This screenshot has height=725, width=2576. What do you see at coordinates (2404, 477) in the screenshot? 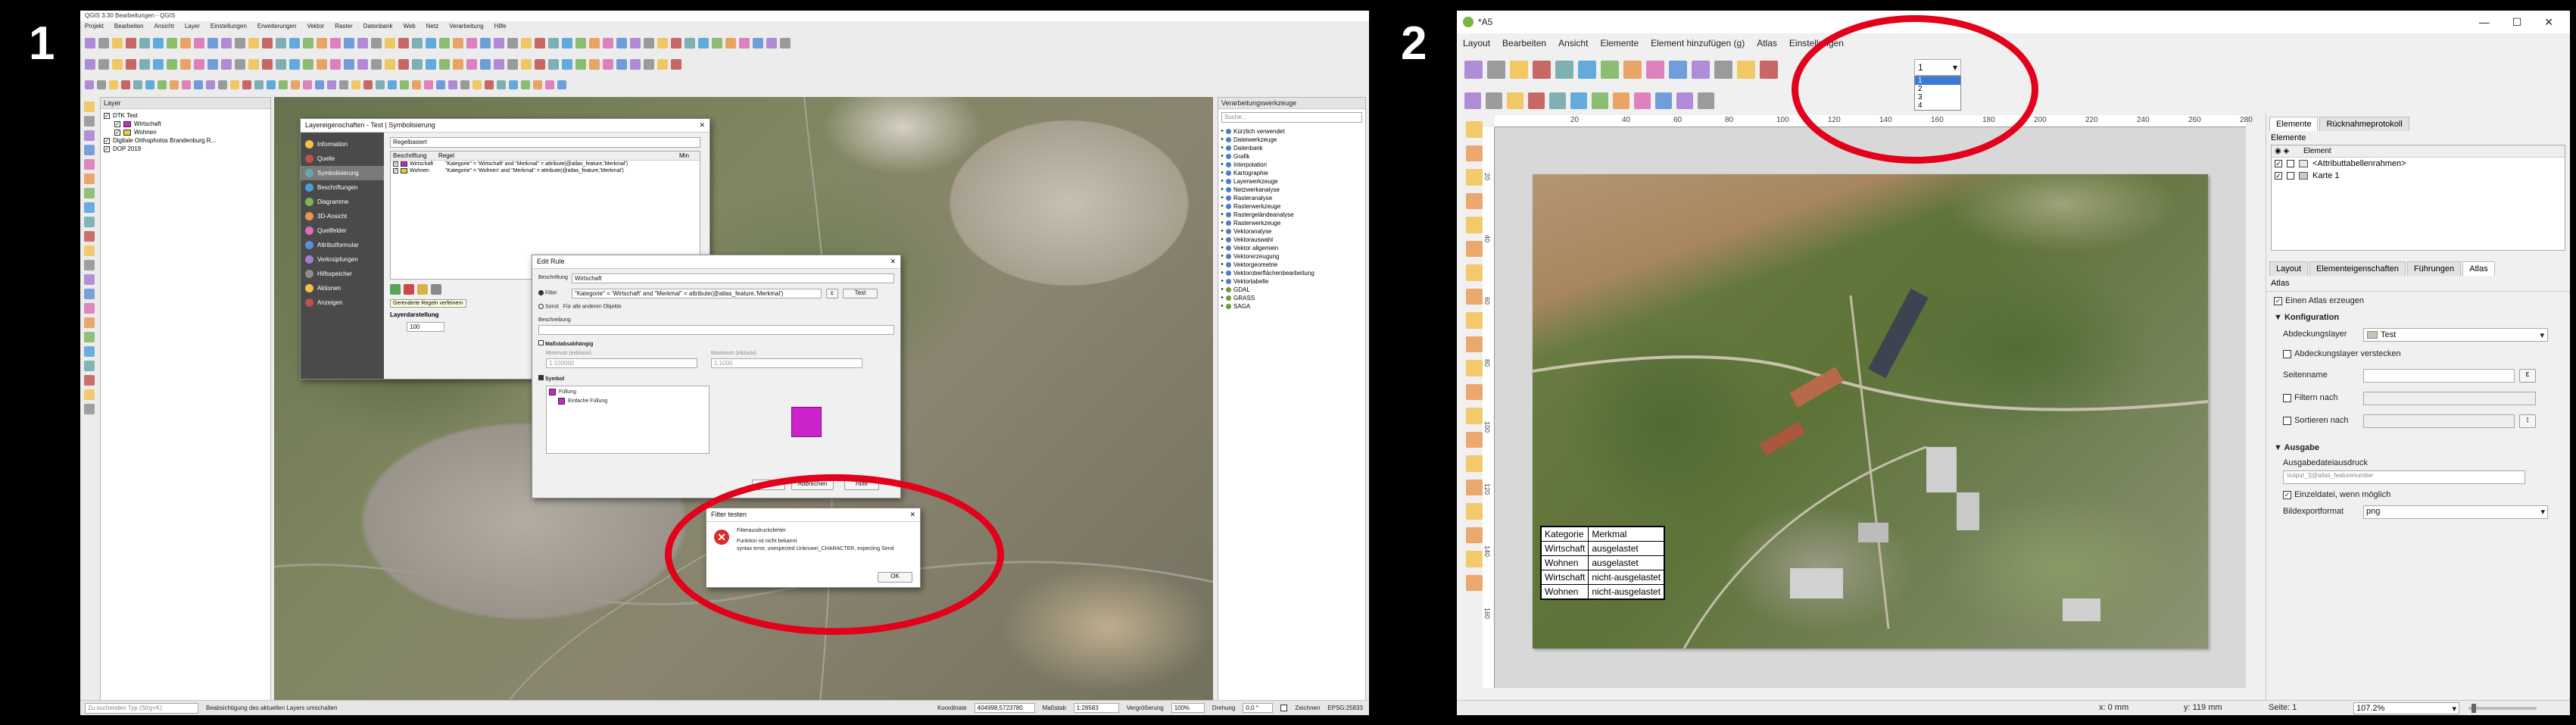
I see `output-expression-input: 'output_'||@atlas_featurenumber` at bounding box center [2404, 477].